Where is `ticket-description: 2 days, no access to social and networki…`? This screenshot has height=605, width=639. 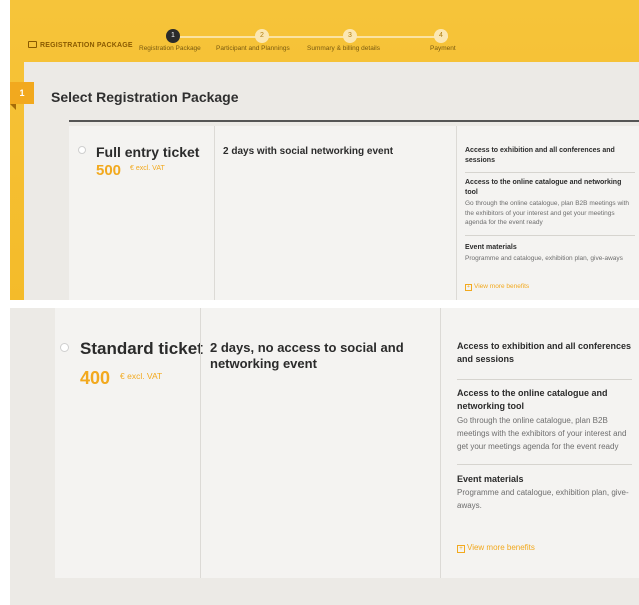
ticket-description: 2 days, no access to social and networki… is located at coordinates (307, 355).